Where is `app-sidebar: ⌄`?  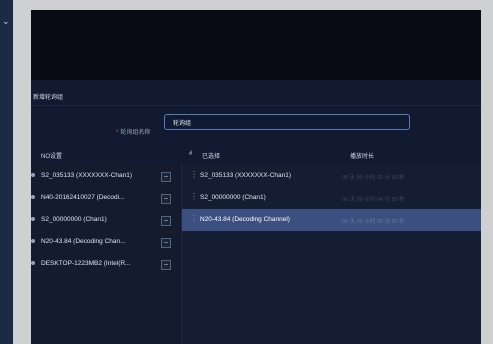
app-sidebar: ⌄ is located at coordinates (6, 172).